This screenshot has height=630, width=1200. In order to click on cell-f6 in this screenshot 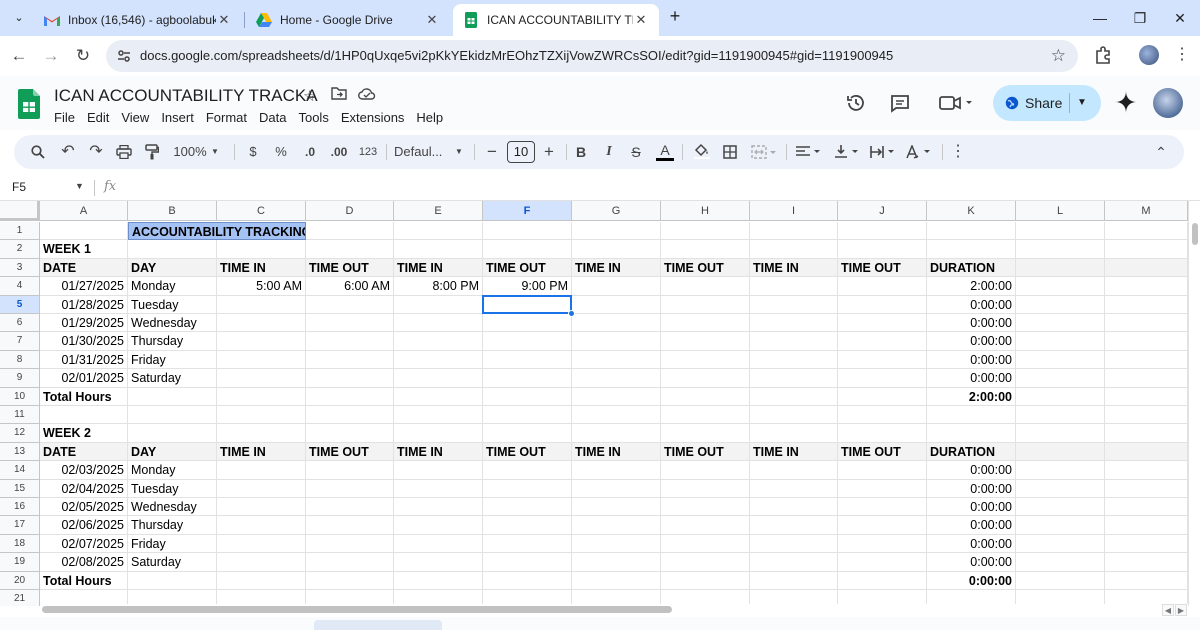, I will do `click(527, 323)`.